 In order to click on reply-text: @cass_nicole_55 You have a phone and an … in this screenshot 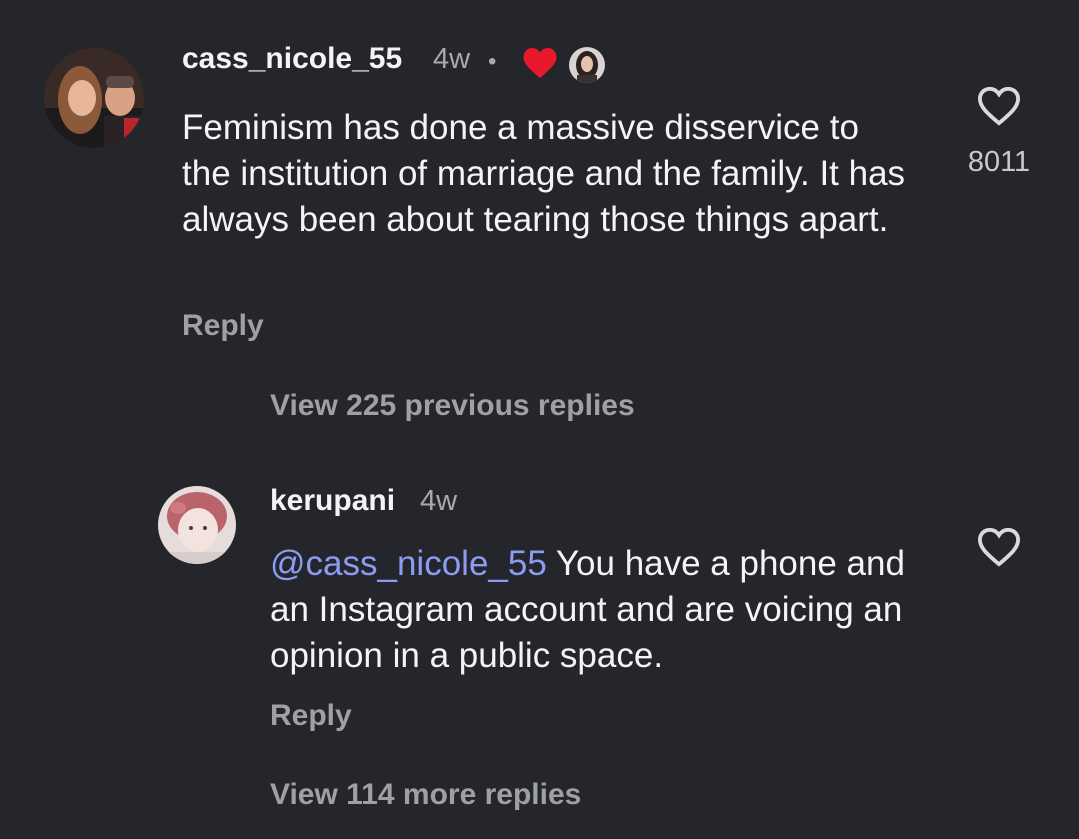, I will do `click(595, 610)`.